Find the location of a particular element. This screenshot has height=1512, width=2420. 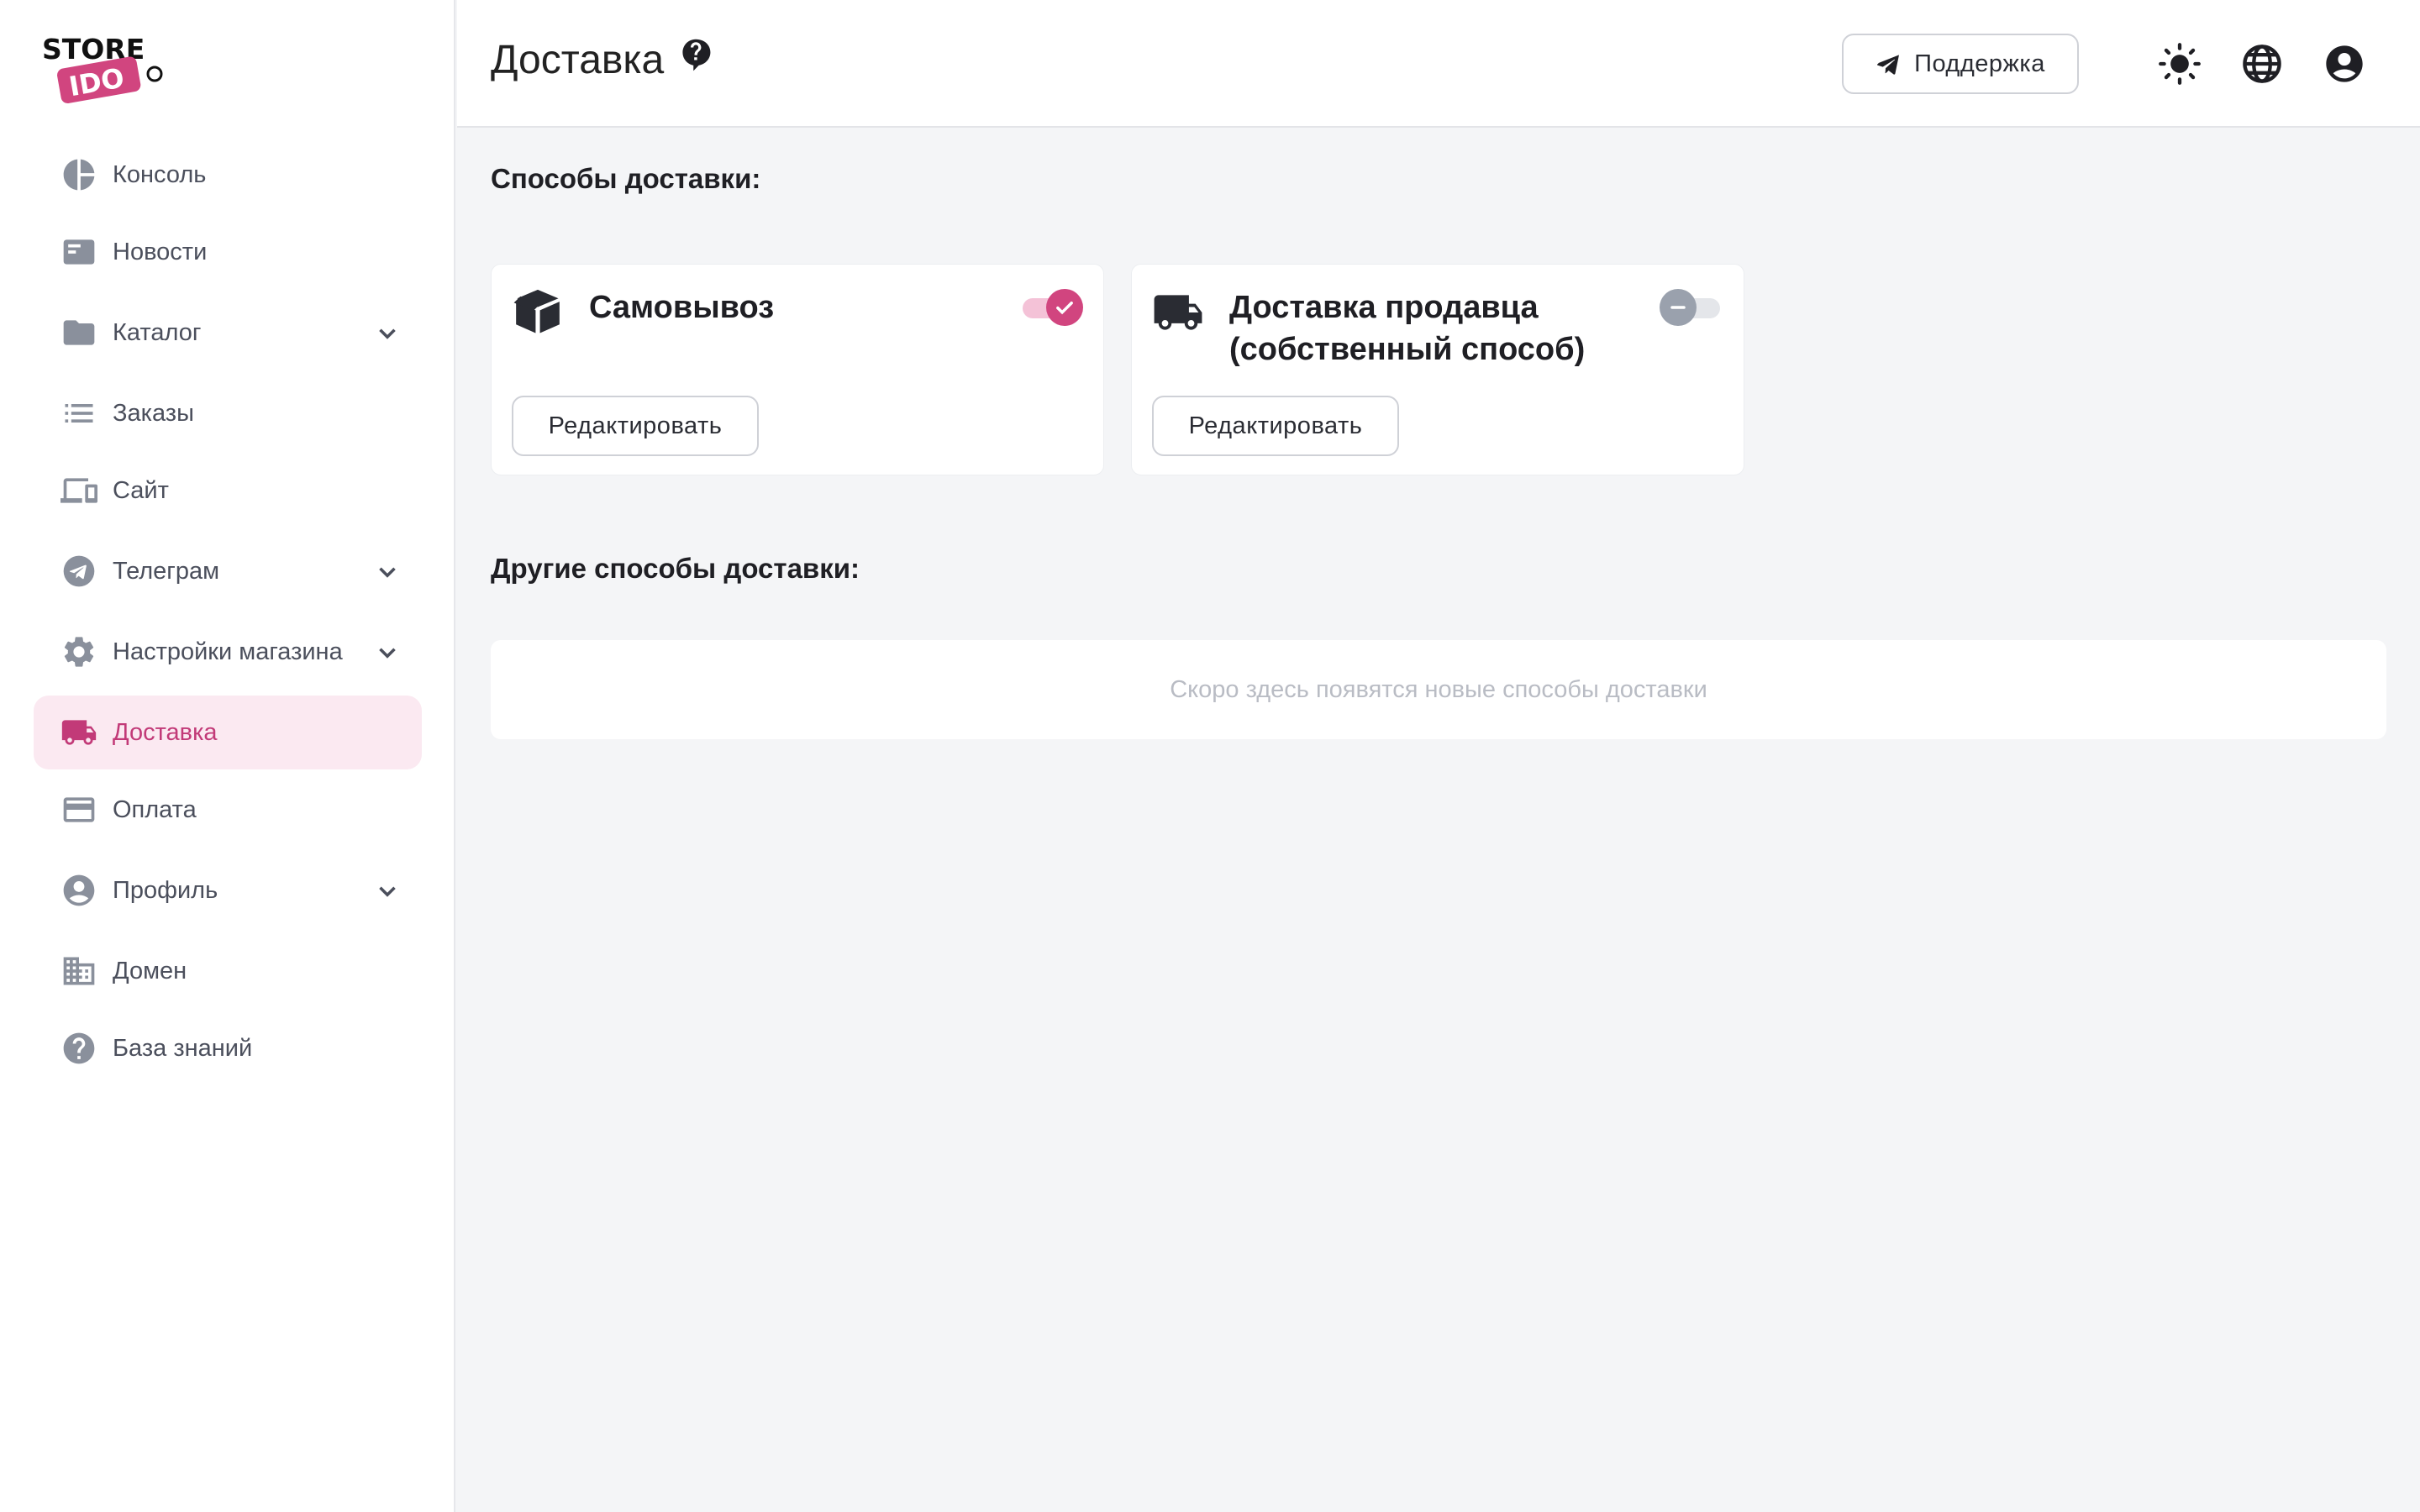

sidebar-item-news: Новости is located at coordinates (228, 252).